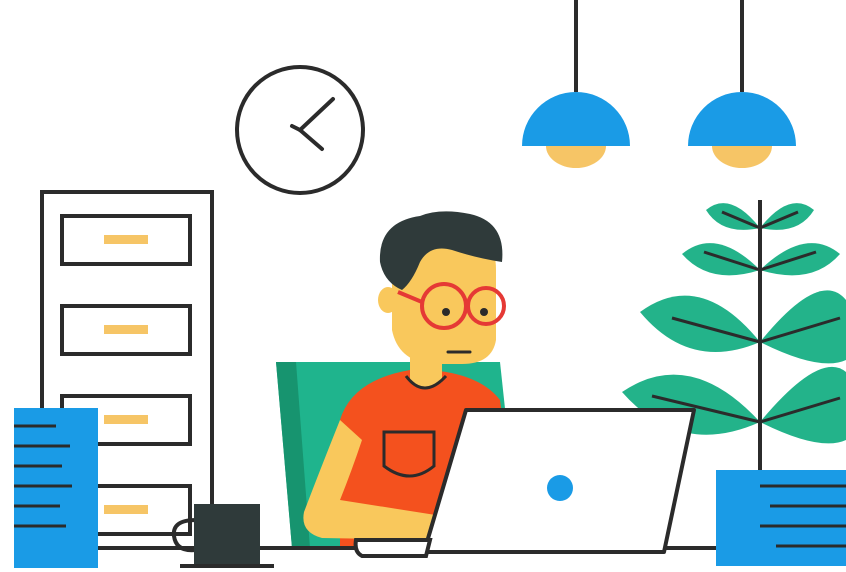 The image size is (846, 572). I want to click on person-ear, so click(388, 300).